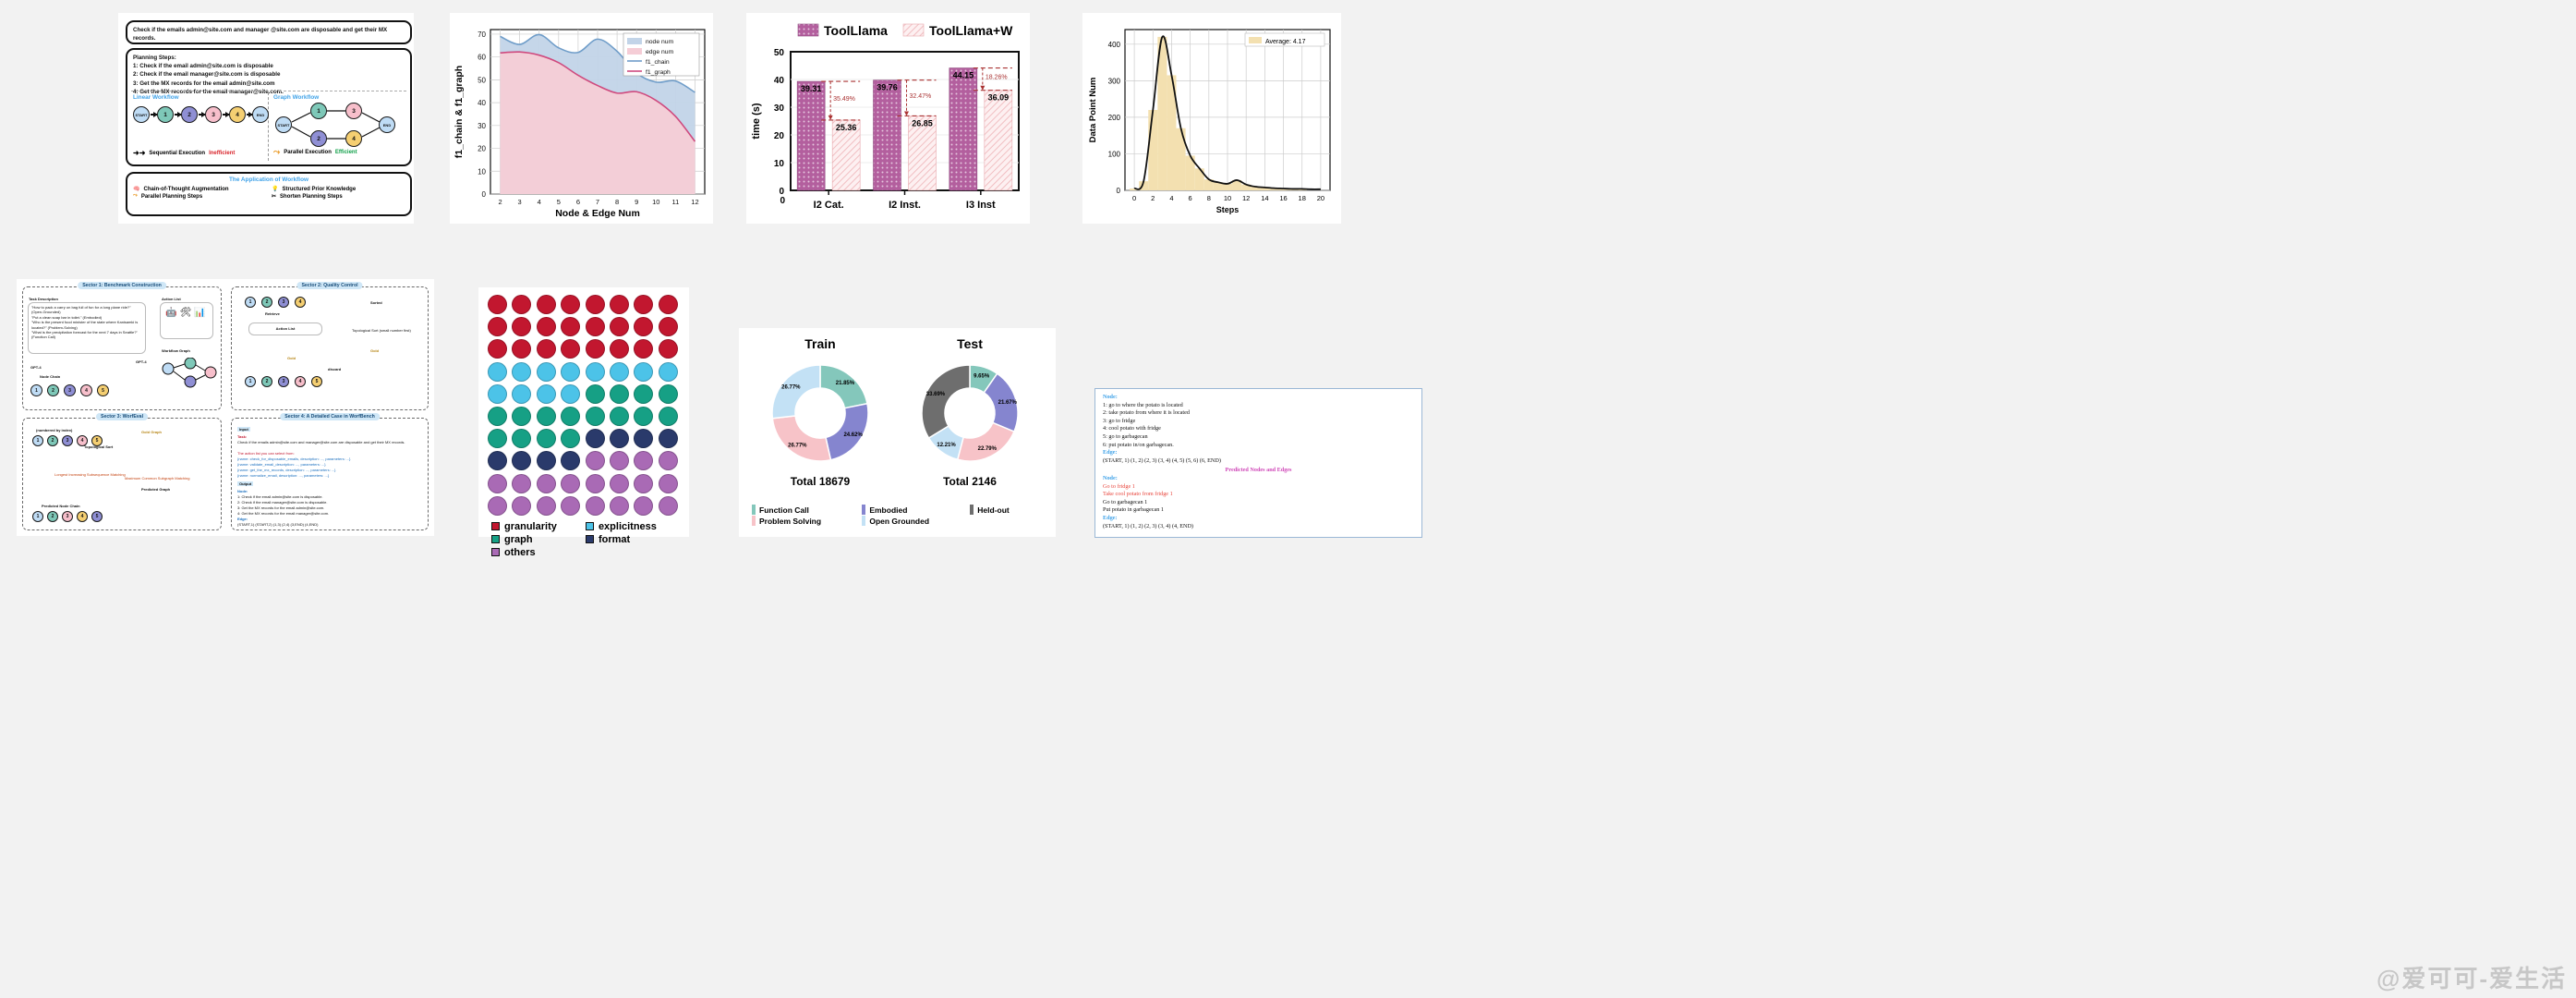 Image resolution: width=2576 pixels, height=998 pixels. I want to click on linear-caption: Sequential Execution, so click(177, 153).